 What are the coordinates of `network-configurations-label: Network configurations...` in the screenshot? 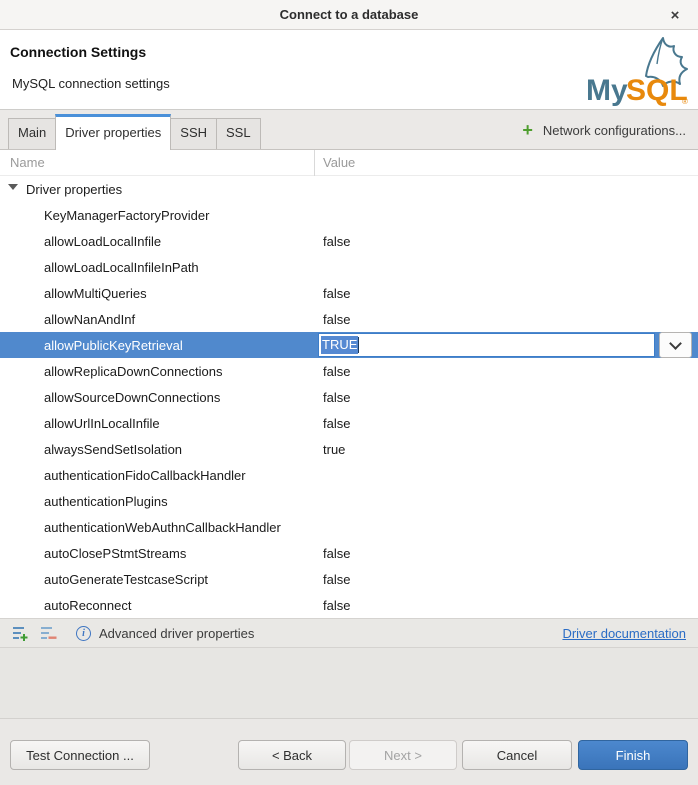 It's located at (614, 130).